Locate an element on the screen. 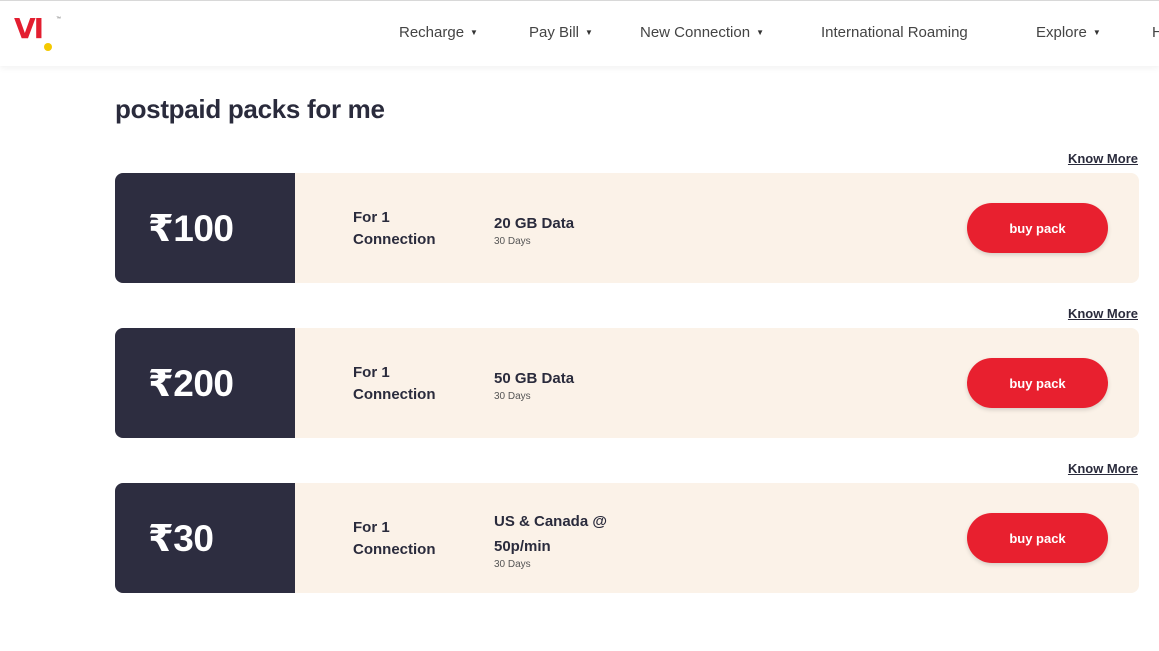 This screenshot has height=651, width=1159. nav-label: Explore is located at coordinates (1061, 32).